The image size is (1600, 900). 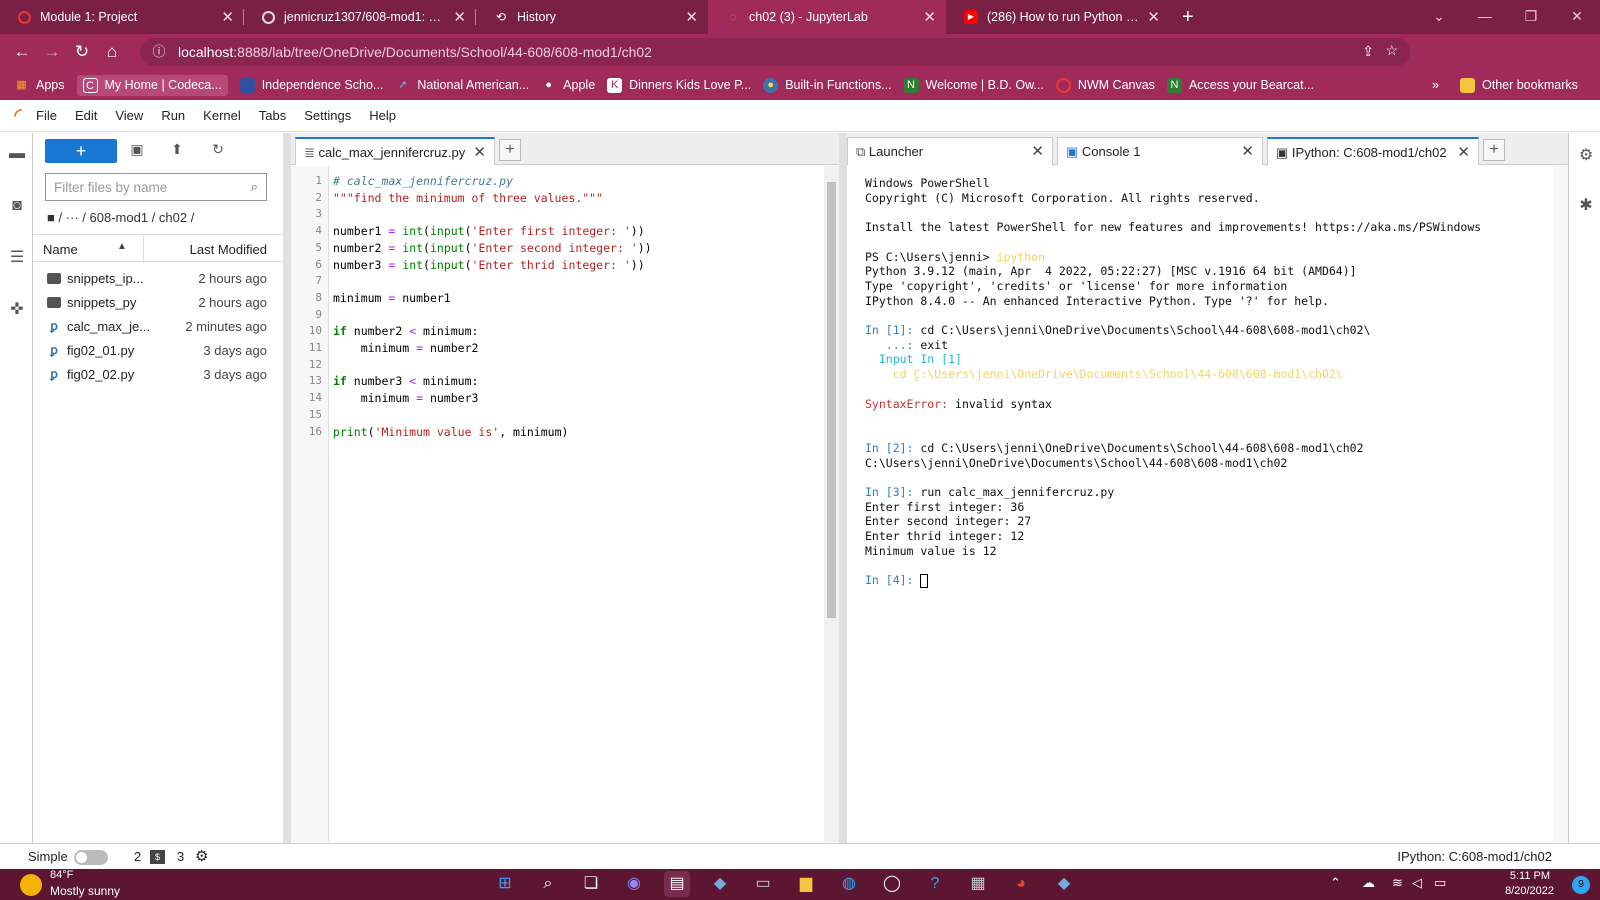 What do you see at coordinates (120, 217) in the screenshot?
I see `breadcrumb: ■ / ··· / 608-mod1 / ch02 /` at bounding box center [120, 217].